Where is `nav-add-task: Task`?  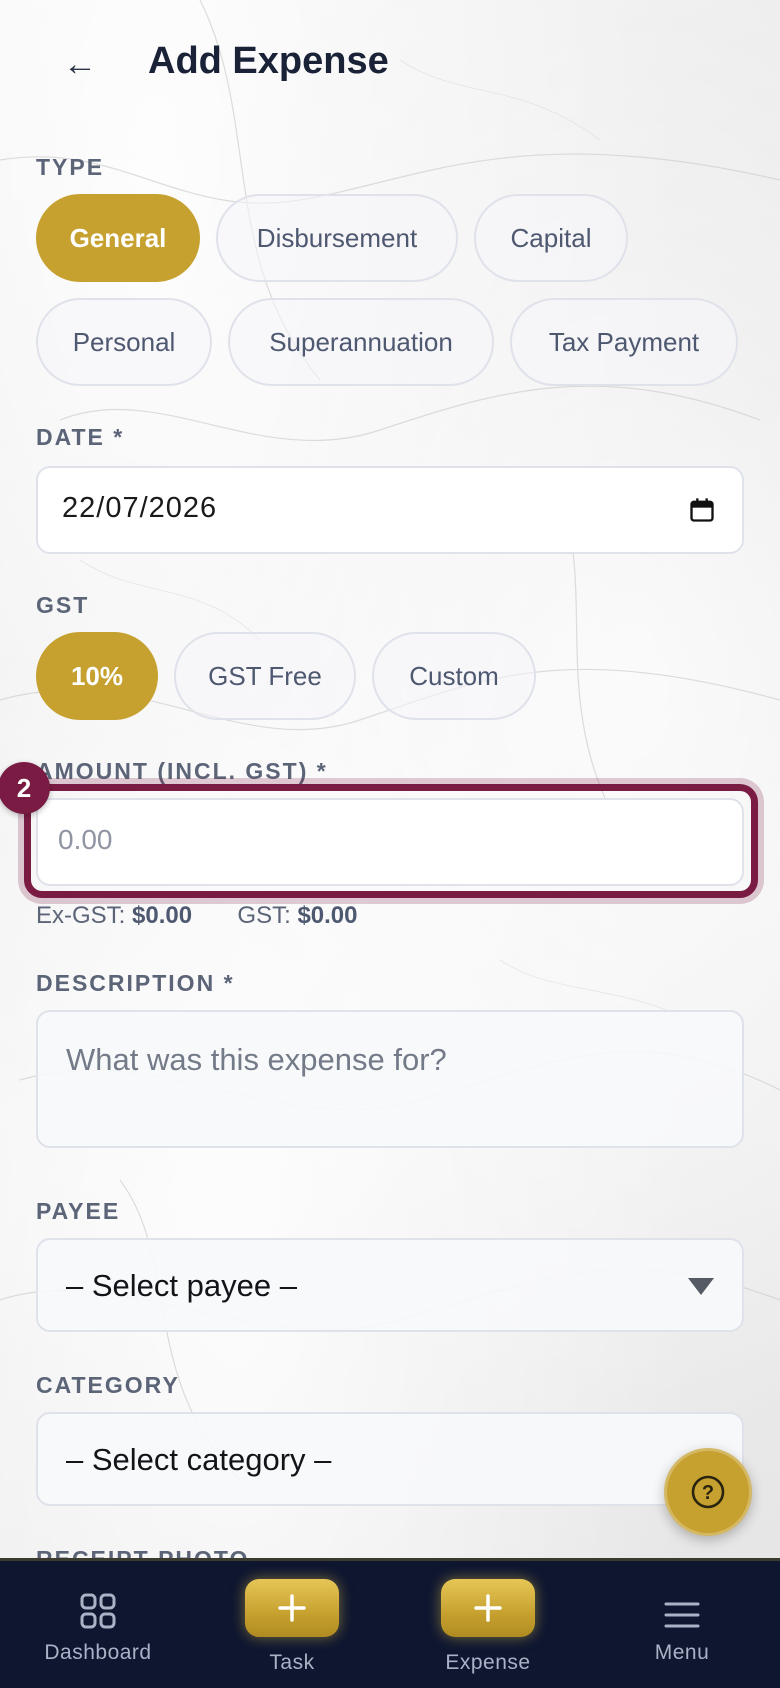 nav-add-task: Task is located at coordinates (292, 1624).